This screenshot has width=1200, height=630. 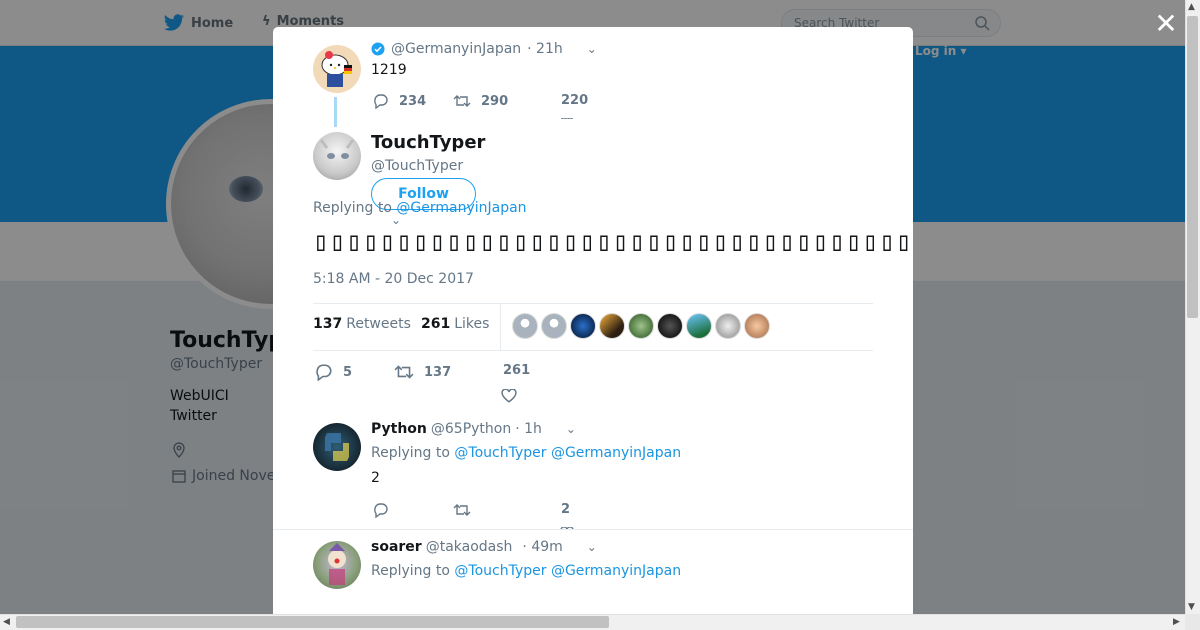 I want to click on retweet-button: 137, so click(x=422, y=372).